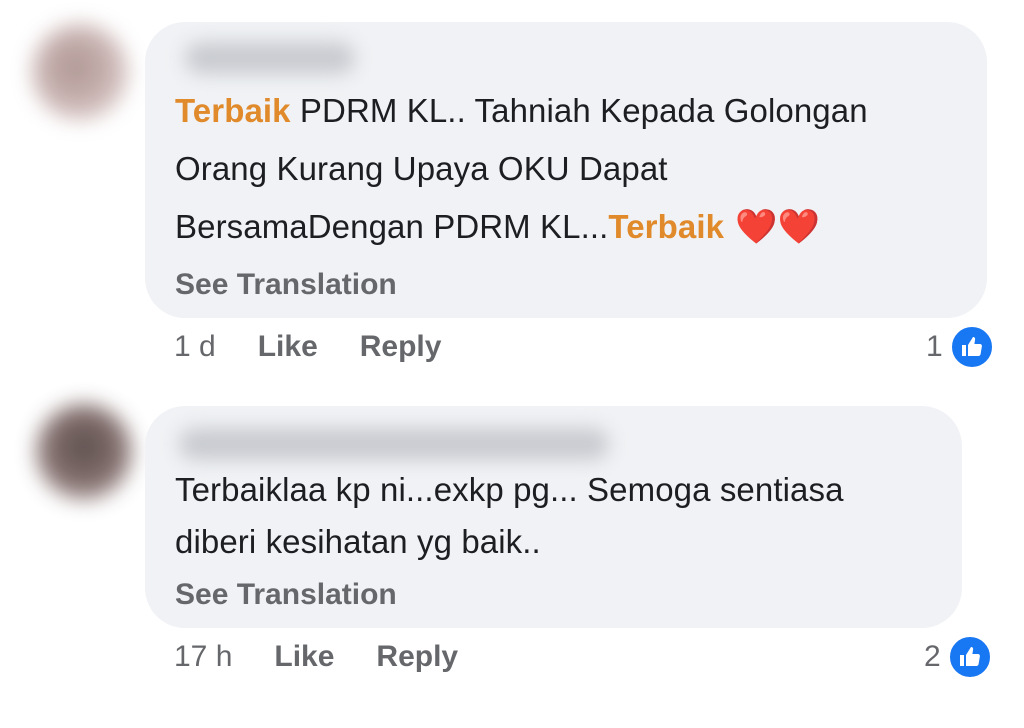 Image resolution: width=1024 pixels, height=728 pixels. Describe the element at coordinates (195, 347) in the screenshot. I see `timestamp: 1 d` at that location.